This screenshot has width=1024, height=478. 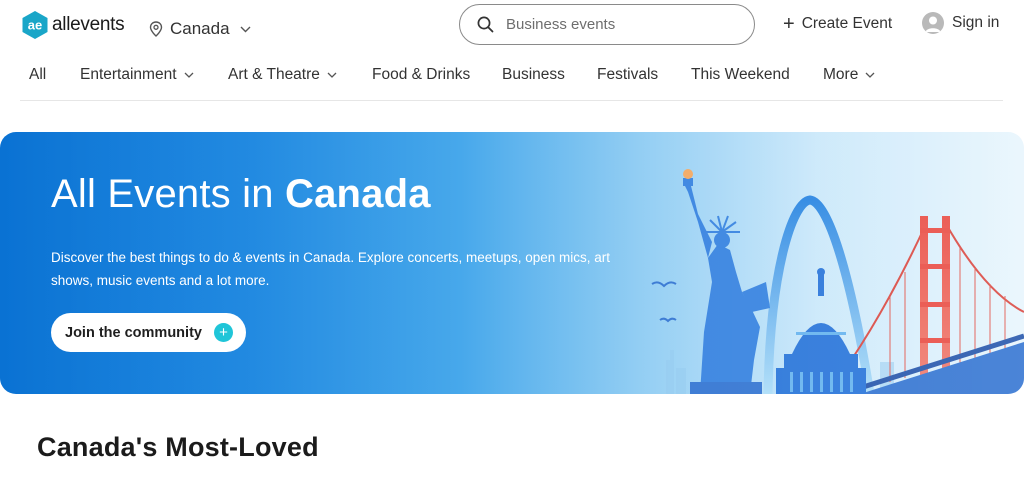 What do you see at coordinates (223, 332) in the screenshot?
I see `plus-circle-icon: +` at bounding box center [223, 332].